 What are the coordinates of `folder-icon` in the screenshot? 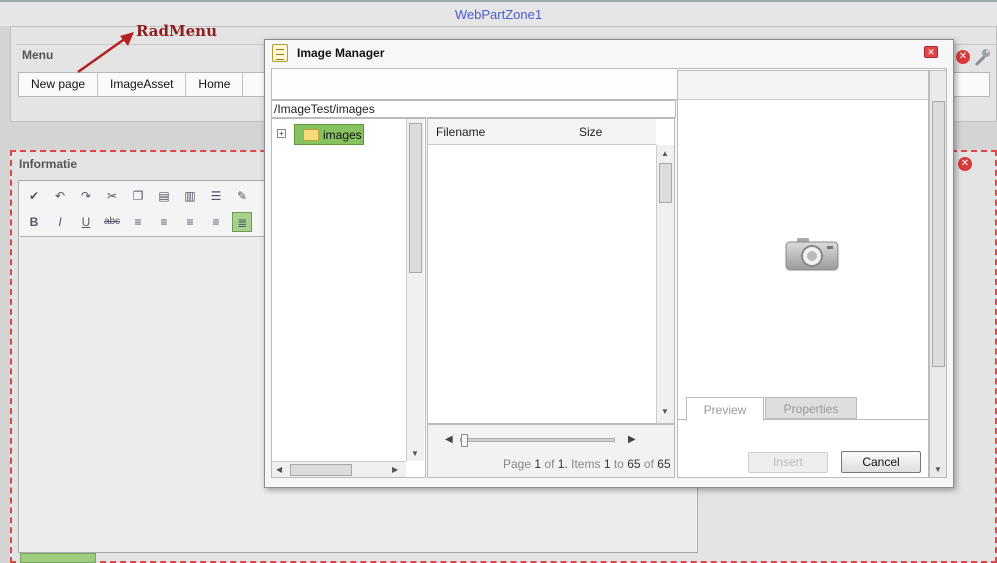 It's located at (311, 134).